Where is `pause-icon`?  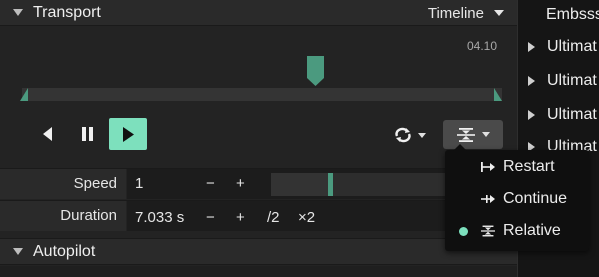
pause-icon is located at coordinates (87, 134).